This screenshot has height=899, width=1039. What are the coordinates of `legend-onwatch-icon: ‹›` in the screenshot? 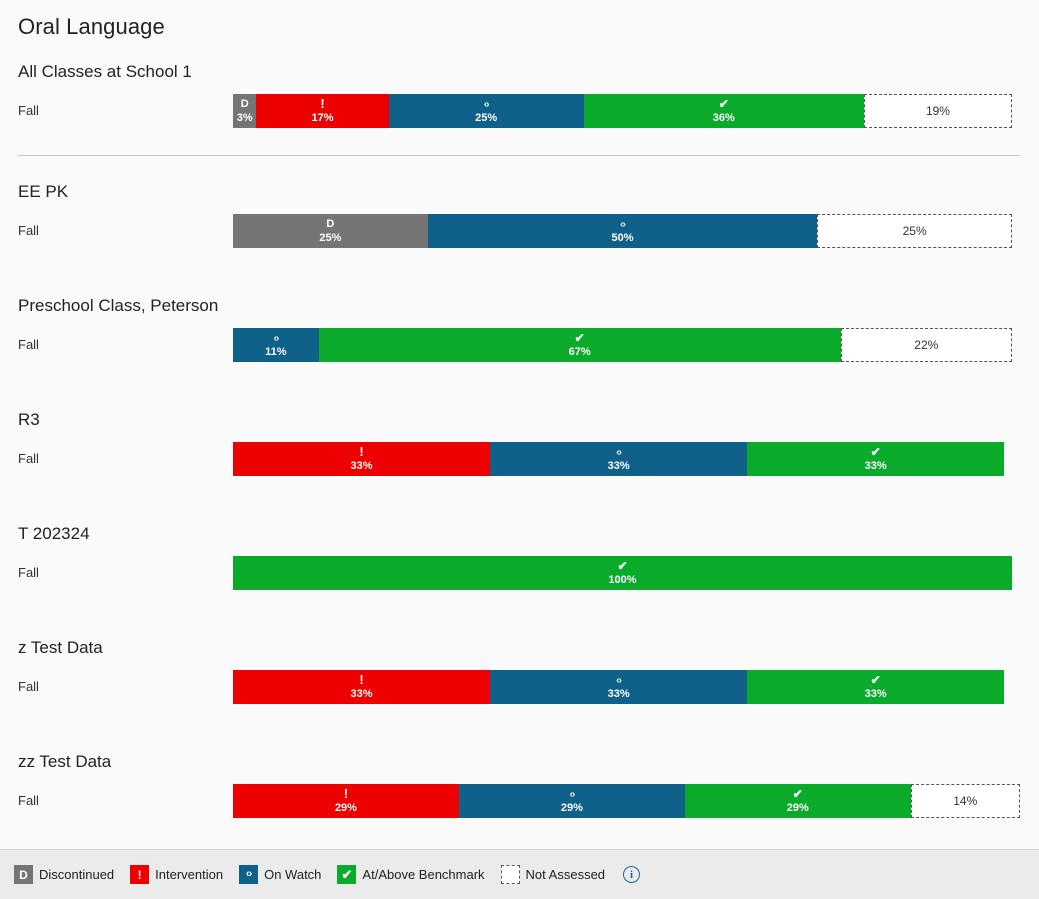 It's located at (249, 874).